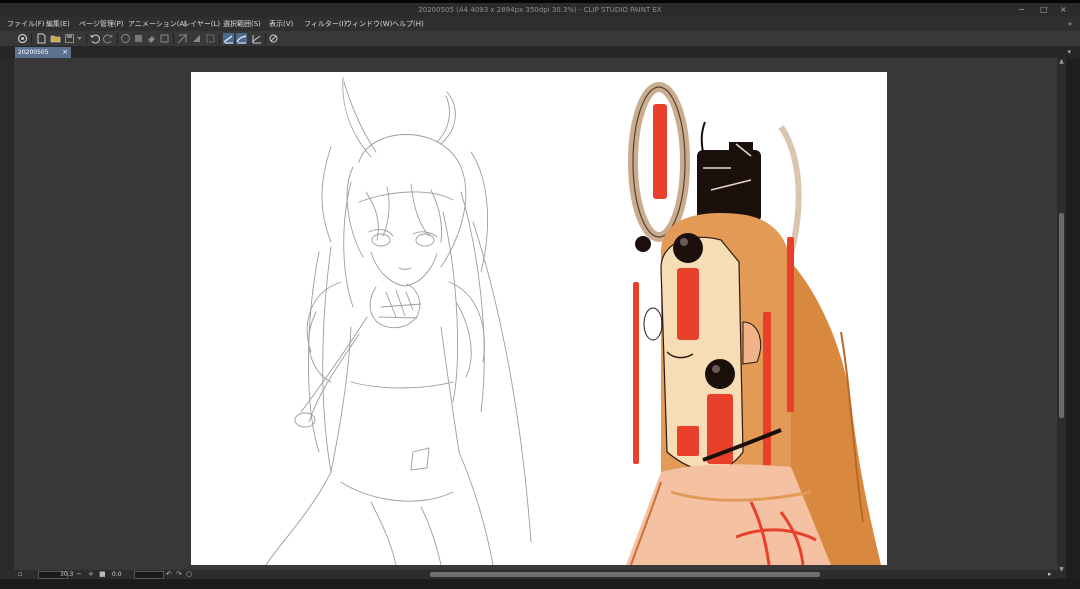 Image resolution: width=1080 pixels, height=589 pixels. I want to click on menu-window: ウィンドウ(W), so click(368, 24).